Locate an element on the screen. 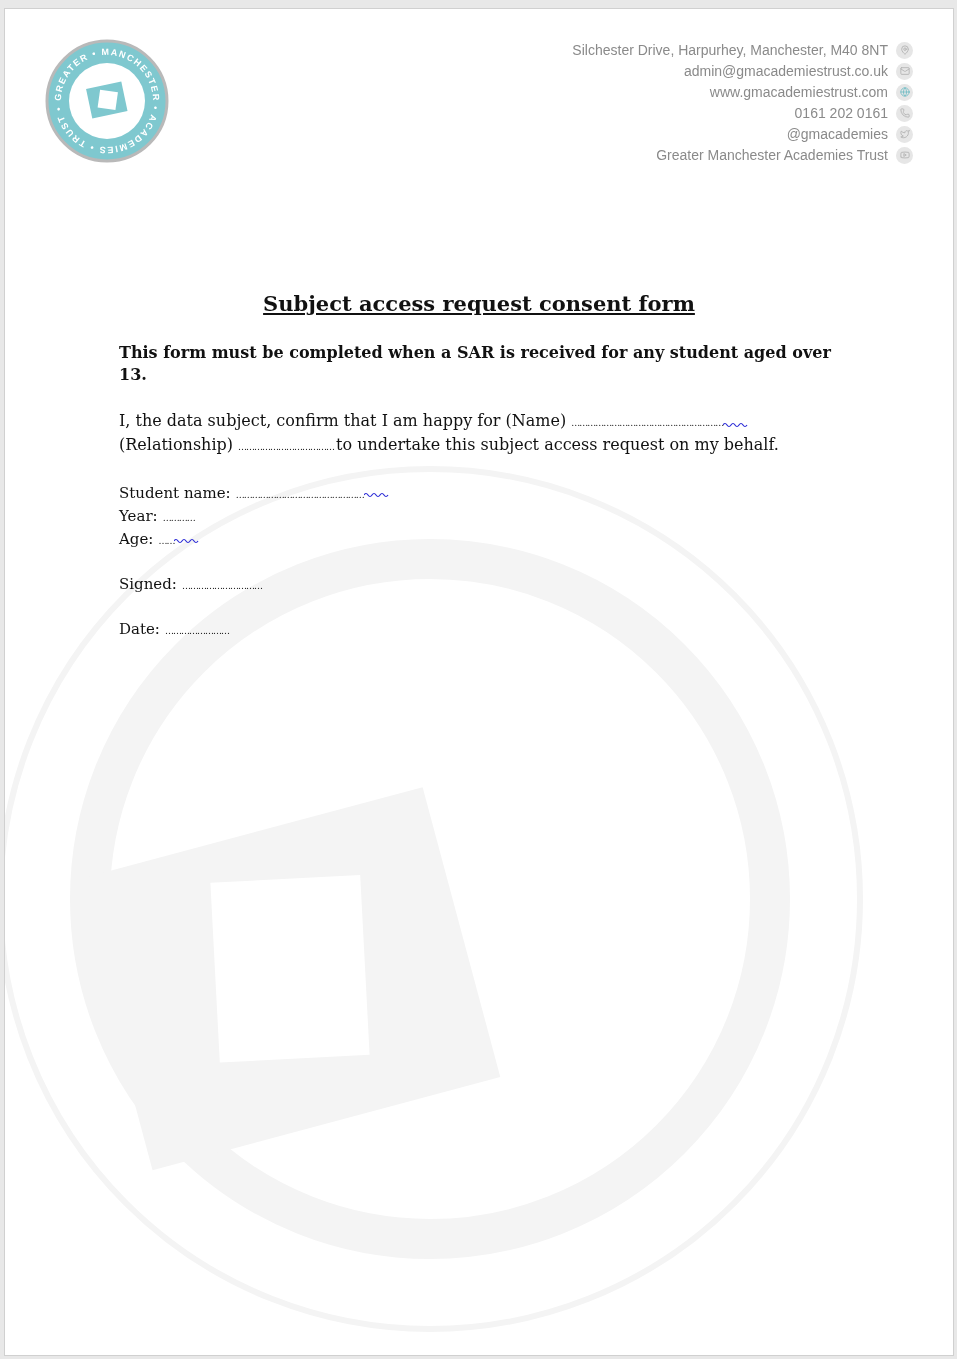  map-pin-icon is located at coordinates (904, 50).